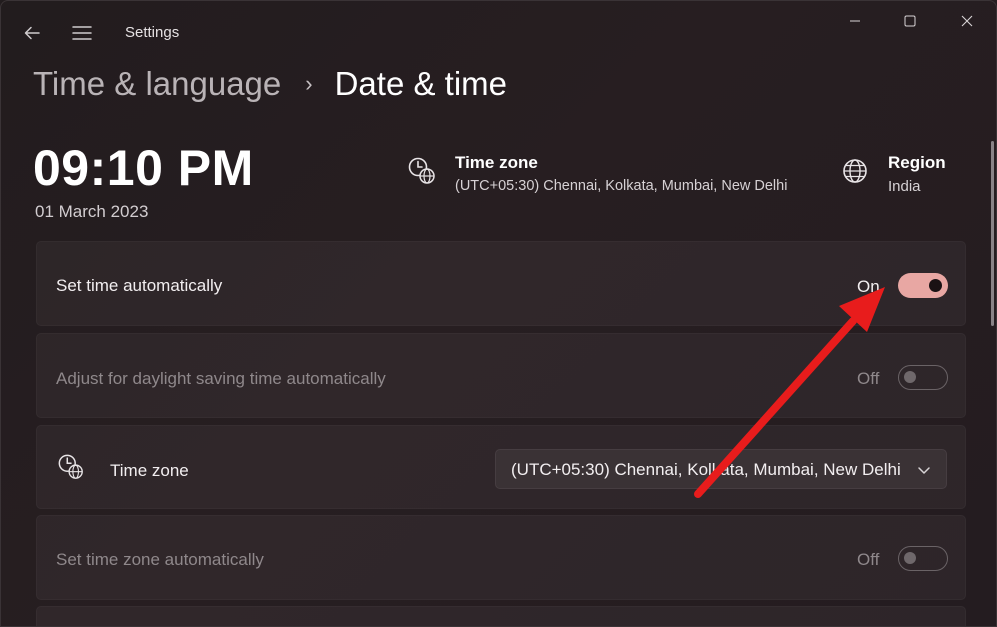 The image size is (997, 627). Describe the element at coordinates (904, 186) in the screenshot. I see `region-summary-value: India` at that location.